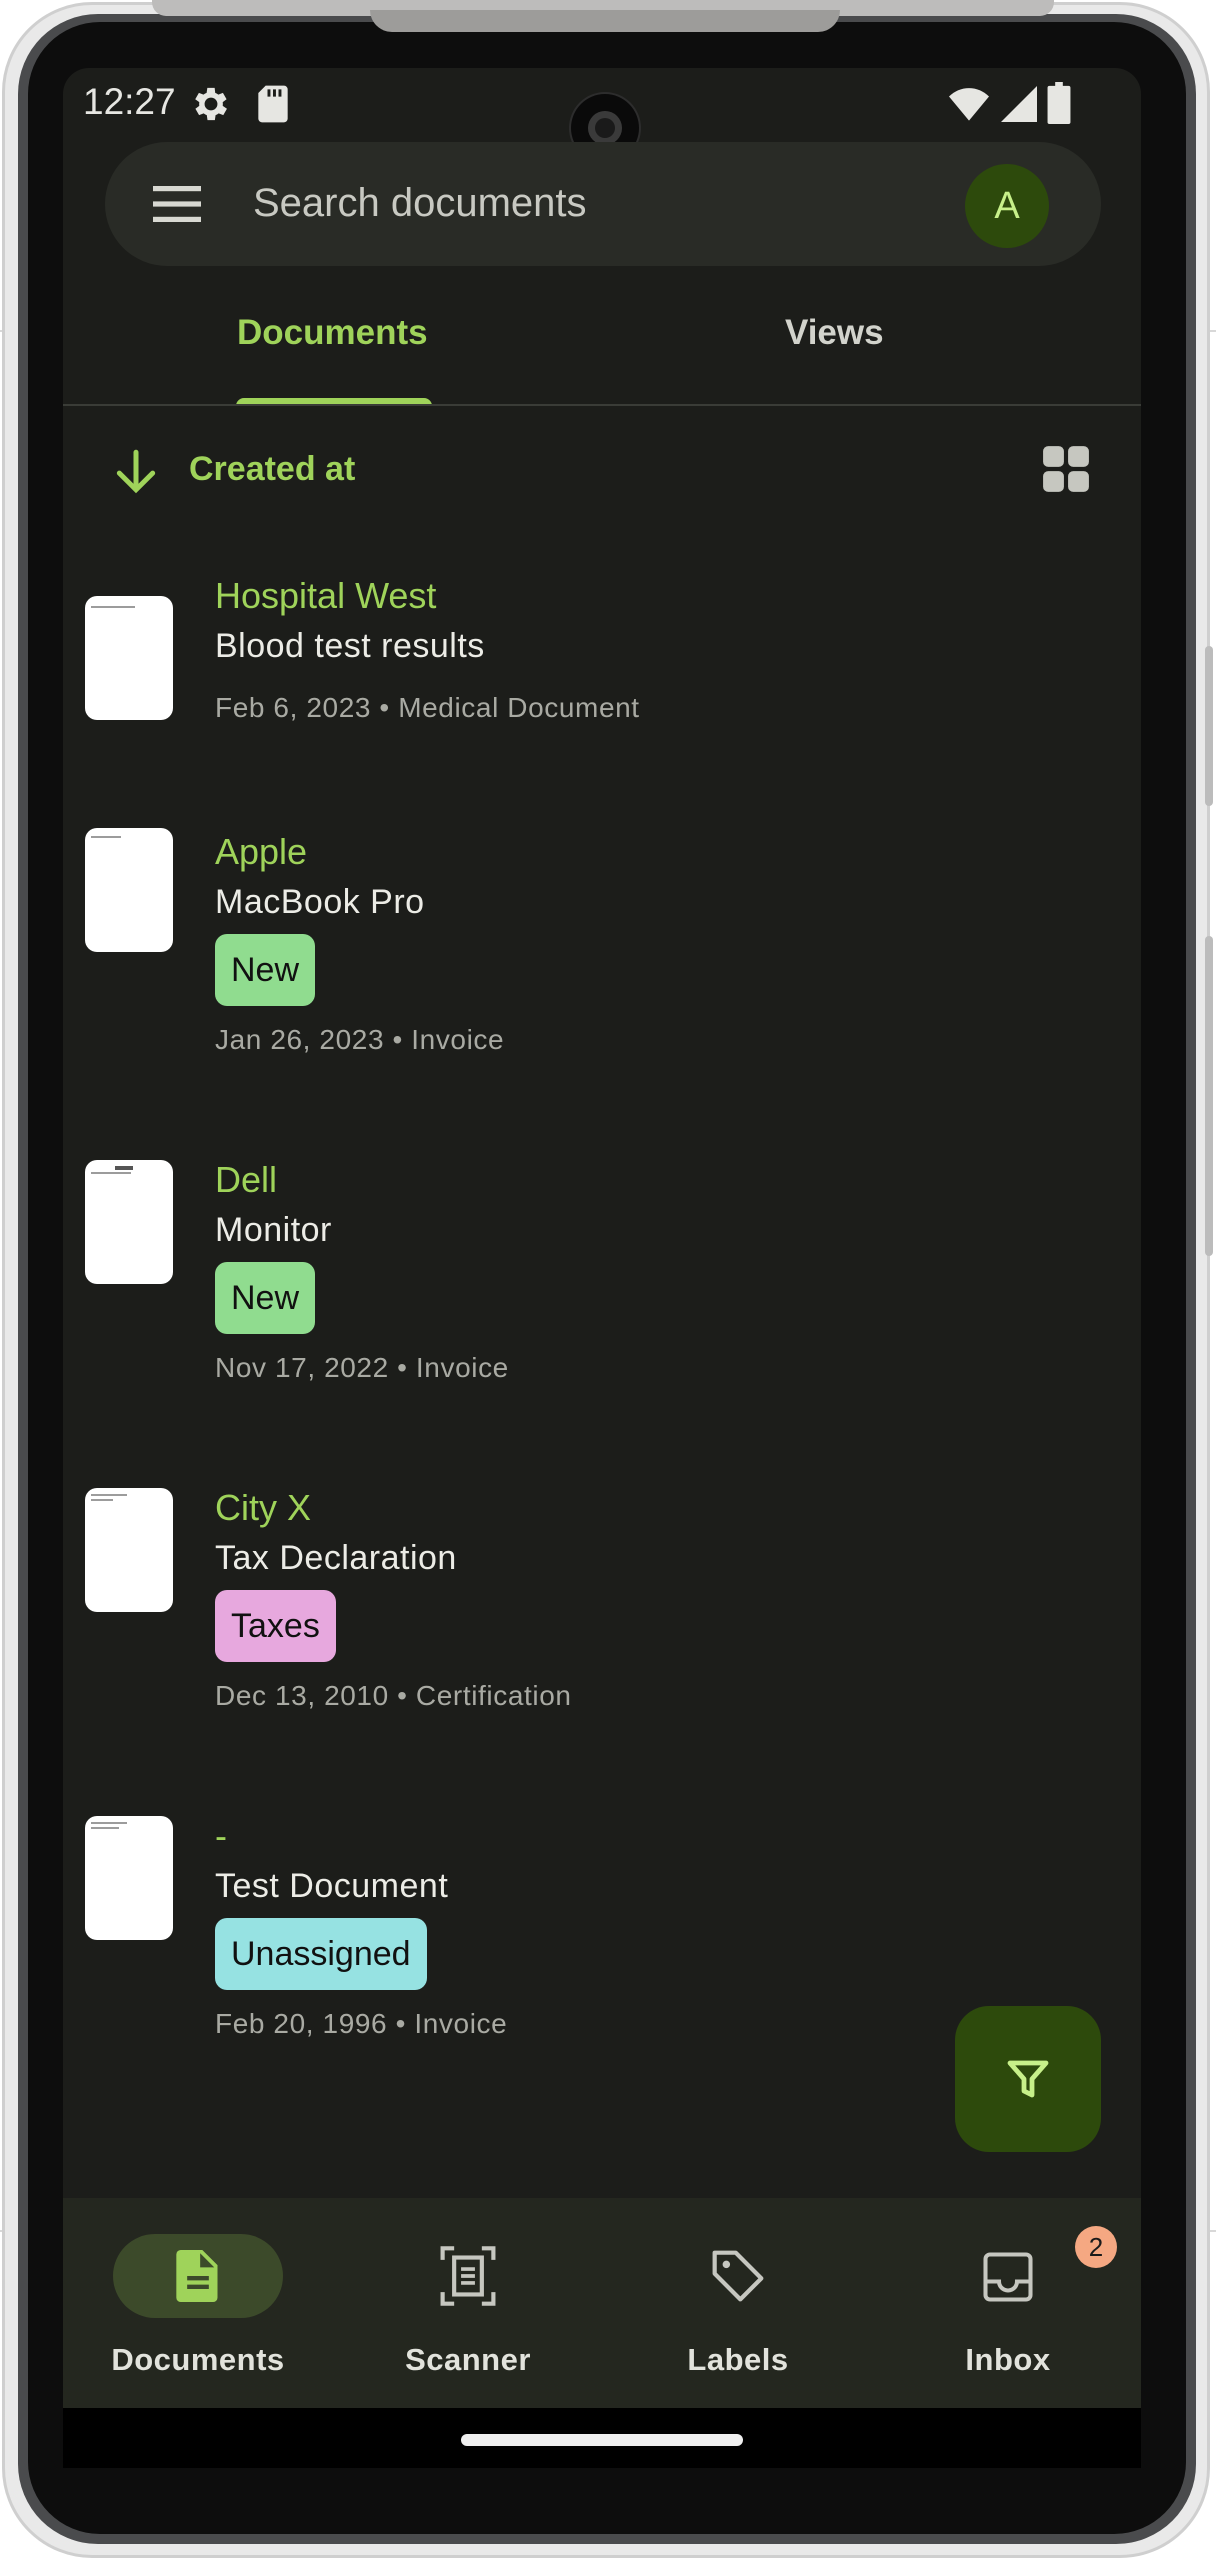 Image resolution: width=1216 pixels, height=2562 pixels. Describe the element at coordinates (1059, 103) in the screenshot. I see `battery-icon` at that location.